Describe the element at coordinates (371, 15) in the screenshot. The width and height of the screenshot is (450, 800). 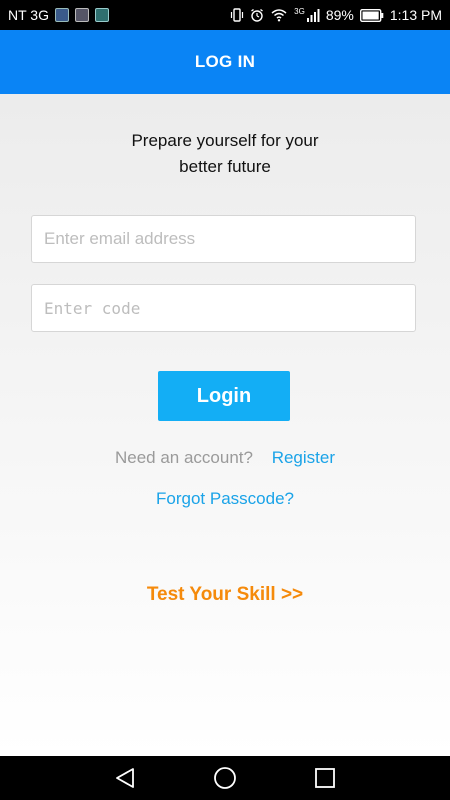
I see `battery-icon` at that location.